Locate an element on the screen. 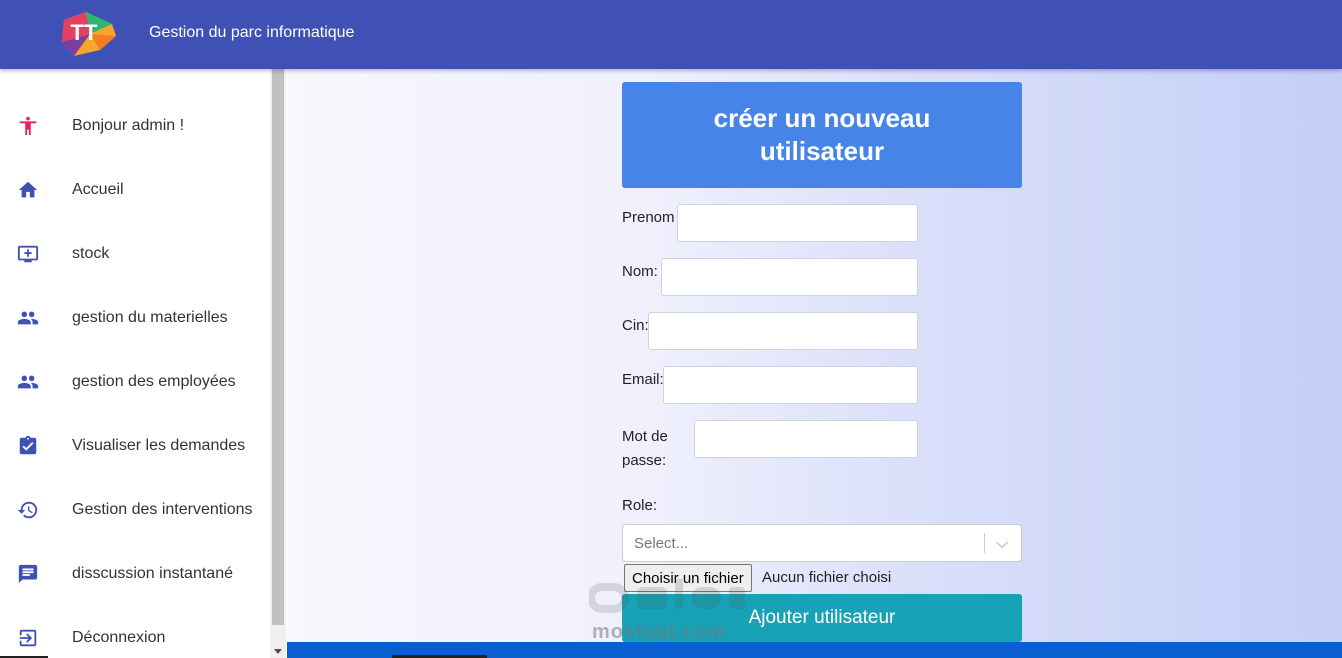 This screenshot has height=658, width=1342. sidebar-item-stock: stock is located at coordinates (135, 254).